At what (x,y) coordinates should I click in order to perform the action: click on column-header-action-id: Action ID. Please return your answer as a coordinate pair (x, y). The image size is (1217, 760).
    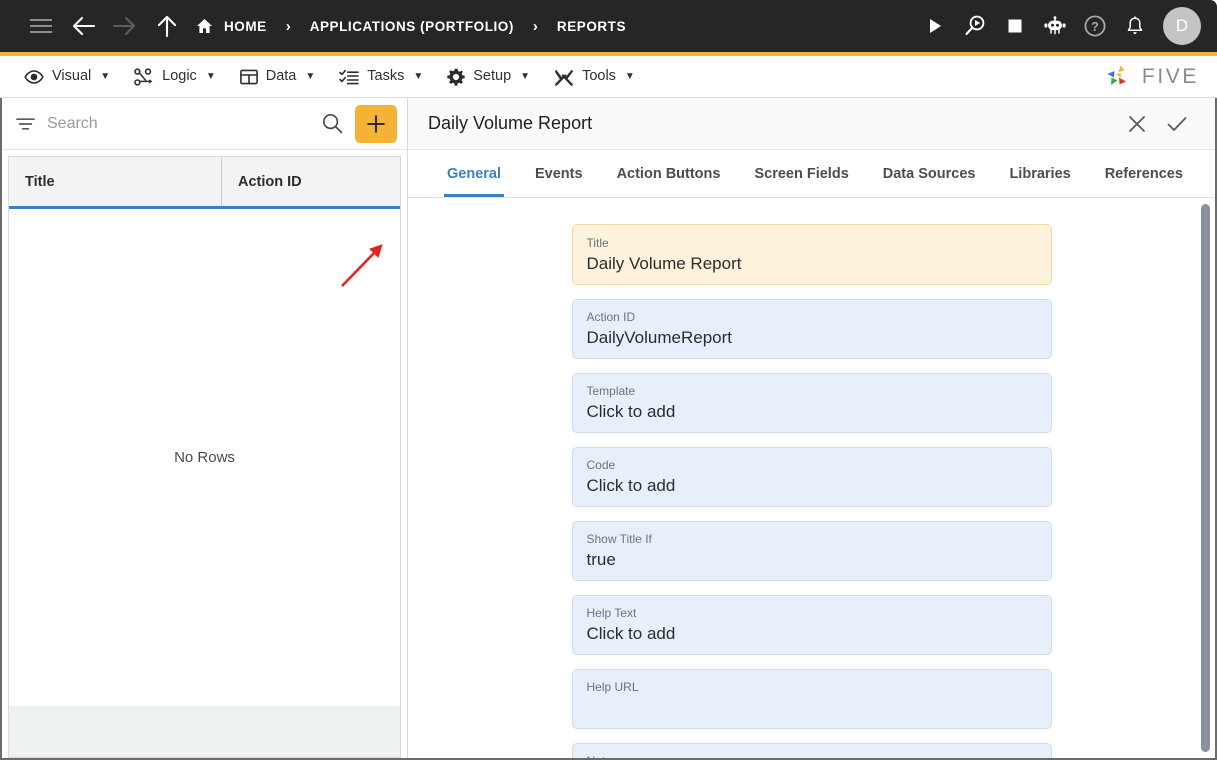
    Looking at the image, I should click on (310, 181).